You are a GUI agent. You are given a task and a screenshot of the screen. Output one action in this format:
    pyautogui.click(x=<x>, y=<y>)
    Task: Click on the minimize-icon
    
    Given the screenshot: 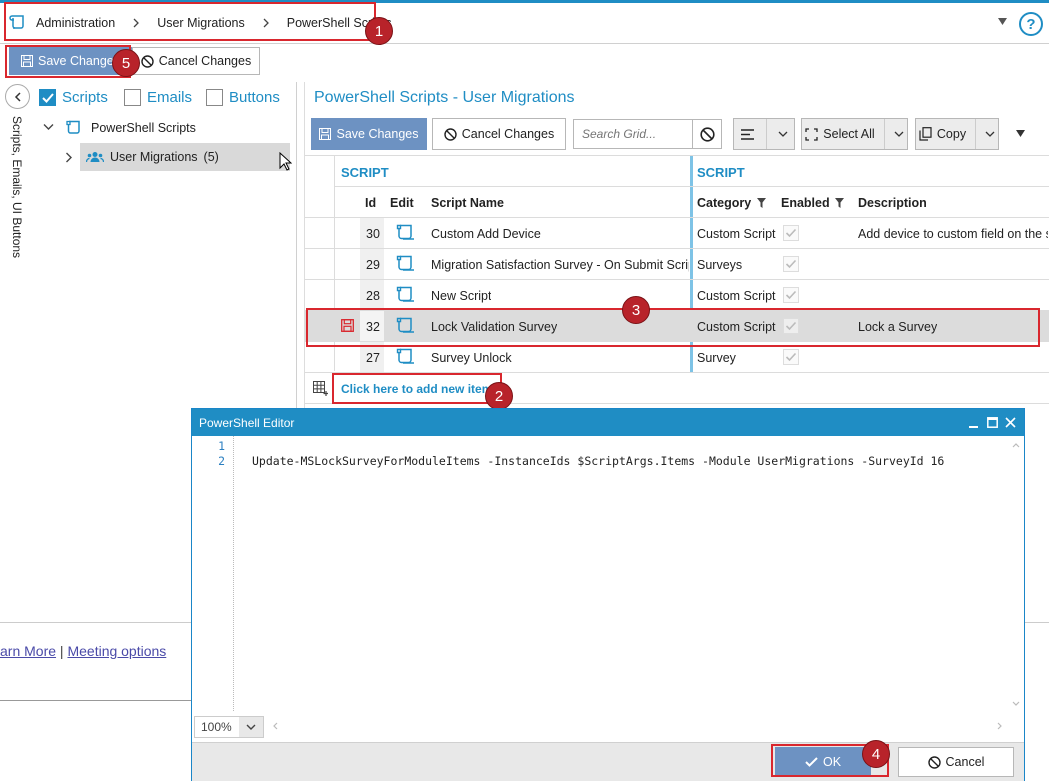 What is the action you would take?
    pyautogui.click(x=973, y=423)
    